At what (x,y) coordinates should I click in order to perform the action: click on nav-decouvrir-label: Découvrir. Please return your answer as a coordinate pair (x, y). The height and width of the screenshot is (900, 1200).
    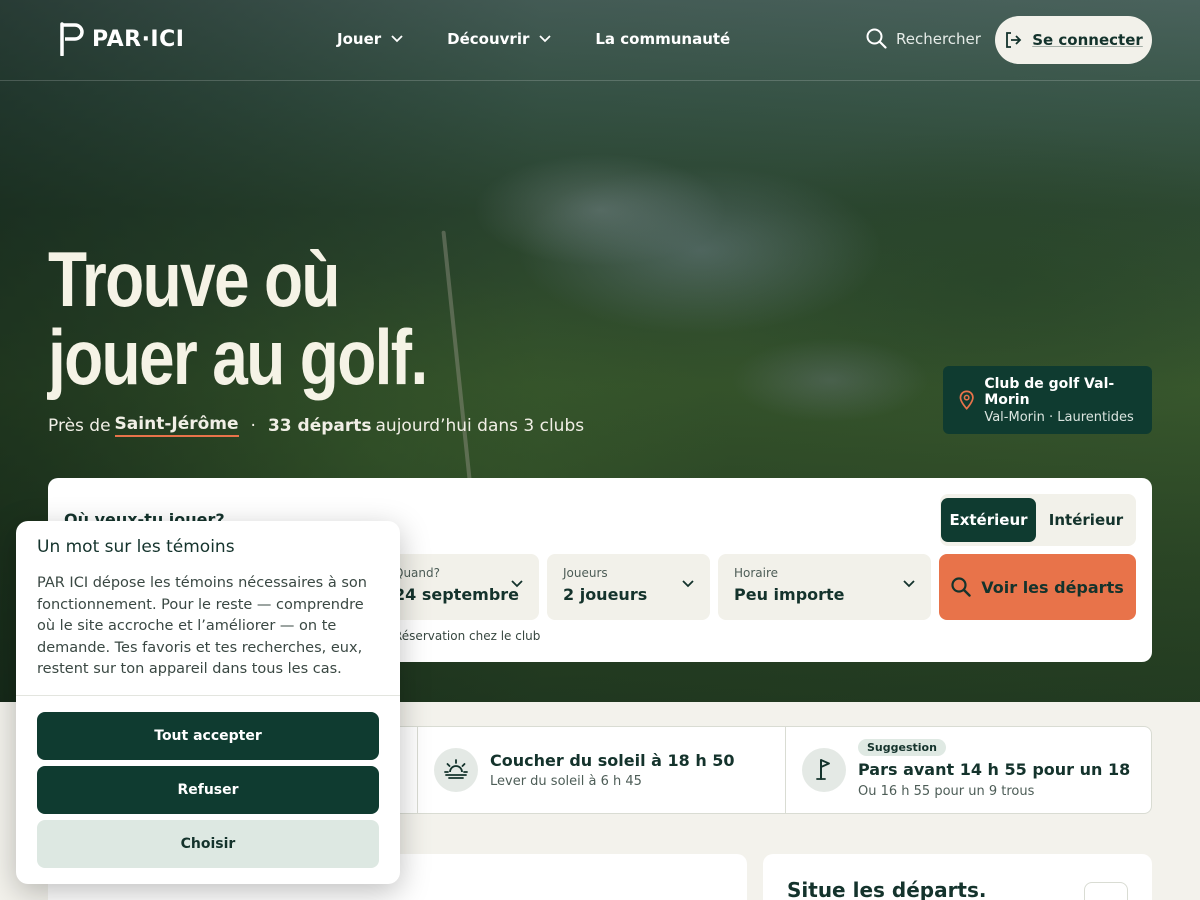
    Looking at the image, I should click on (488, 39).